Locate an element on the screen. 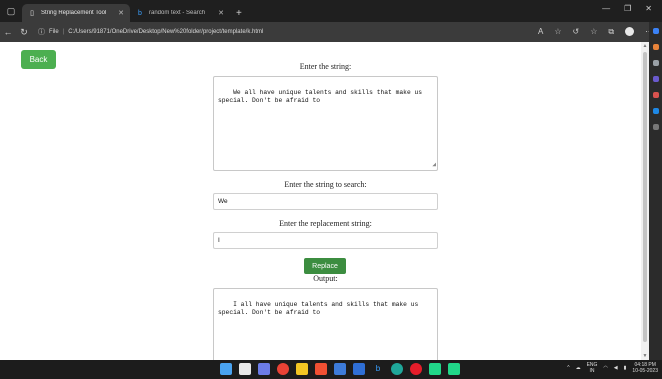 Image resolution: width=662 pixels, height=379 pixels. clock: 04:18 PM 10-05-2023 is located at coordinates (645, 368).